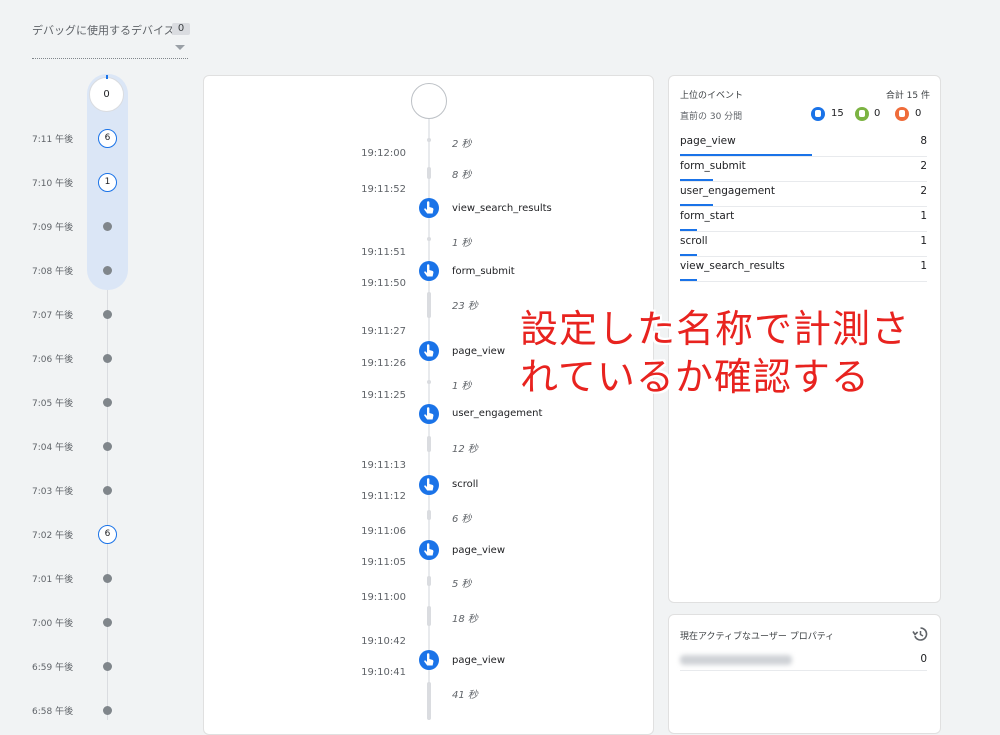 The image size is (1000, 735). Describe the element at coordinates (462, 519) in the screenshot. I see `gap-label: 6 秒` at that location.